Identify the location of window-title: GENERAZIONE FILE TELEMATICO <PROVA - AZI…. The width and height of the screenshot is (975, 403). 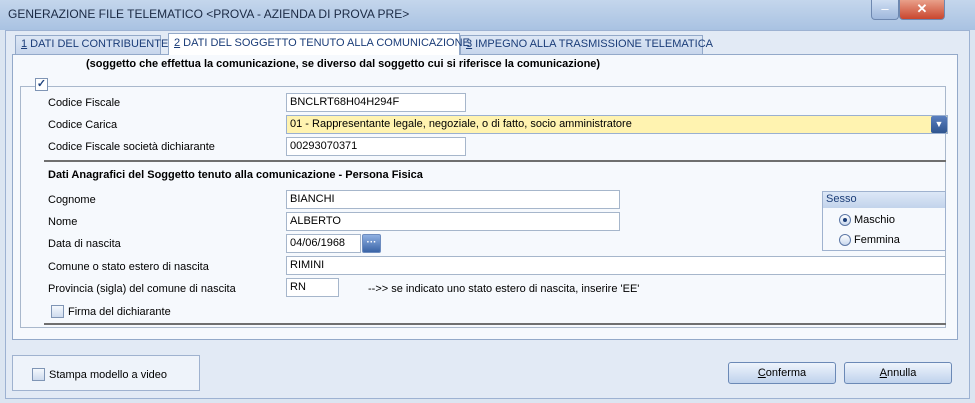
(209, 14).